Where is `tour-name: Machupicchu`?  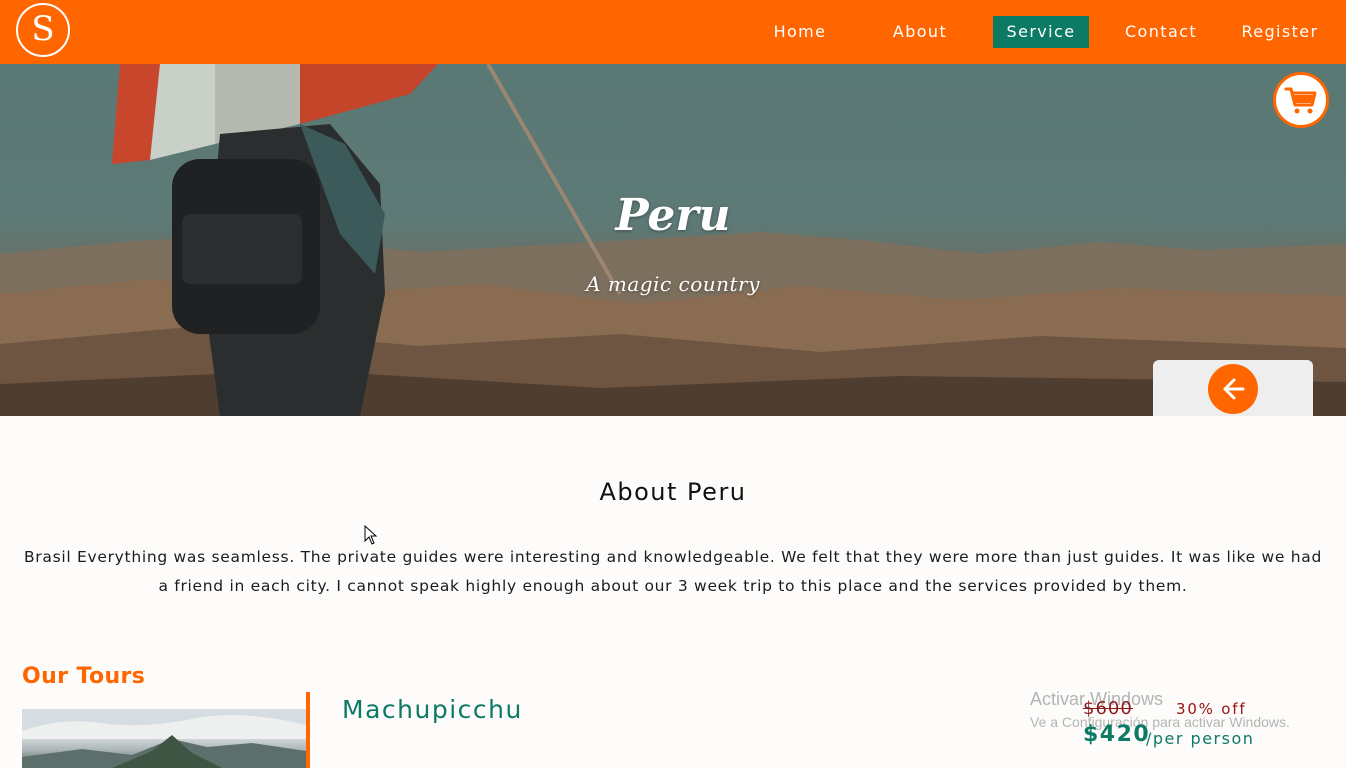 tour-name: Machupicchu is located at coordinates (432, 709).